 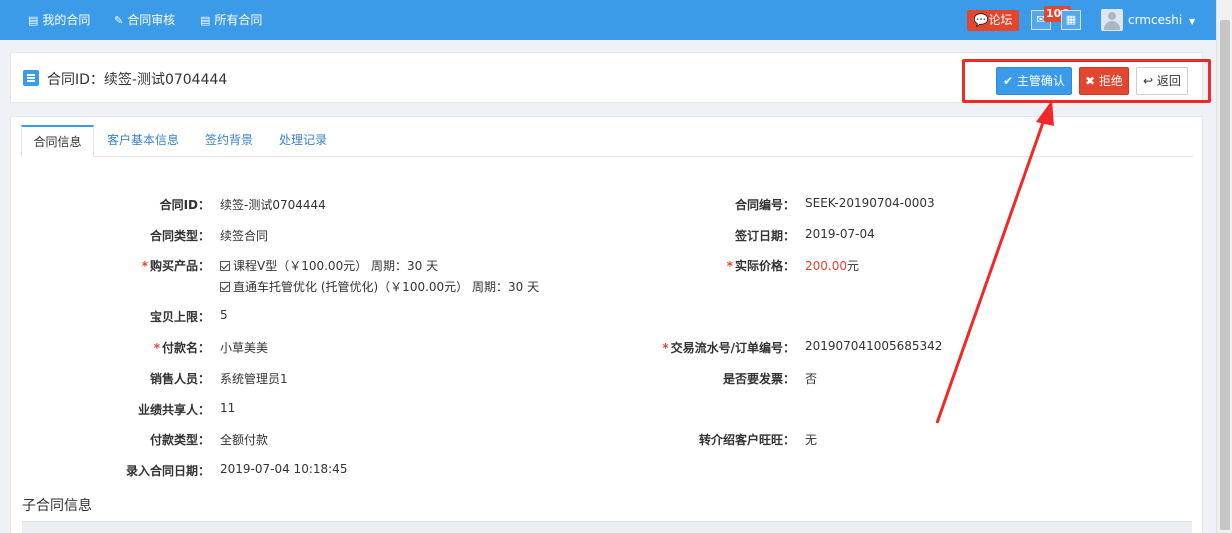 I want to click on trade-no-value: 201907041005685342, so click(x=874, y=346).